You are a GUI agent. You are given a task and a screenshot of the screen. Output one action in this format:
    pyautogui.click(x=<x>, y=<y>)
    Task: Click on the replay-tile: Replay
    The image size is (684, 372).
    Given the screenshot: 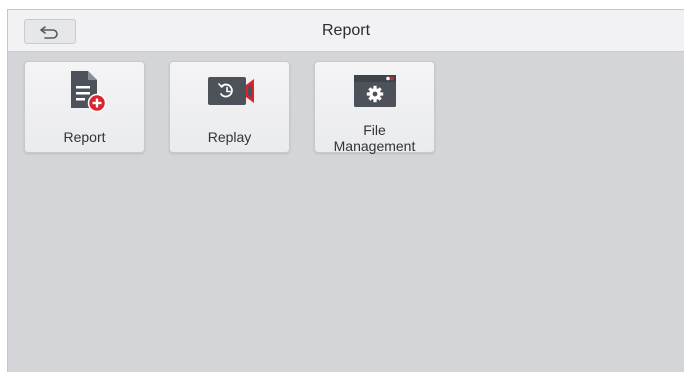 What is the action you would take?
    pyautogui.click(x=229, y=107)
    